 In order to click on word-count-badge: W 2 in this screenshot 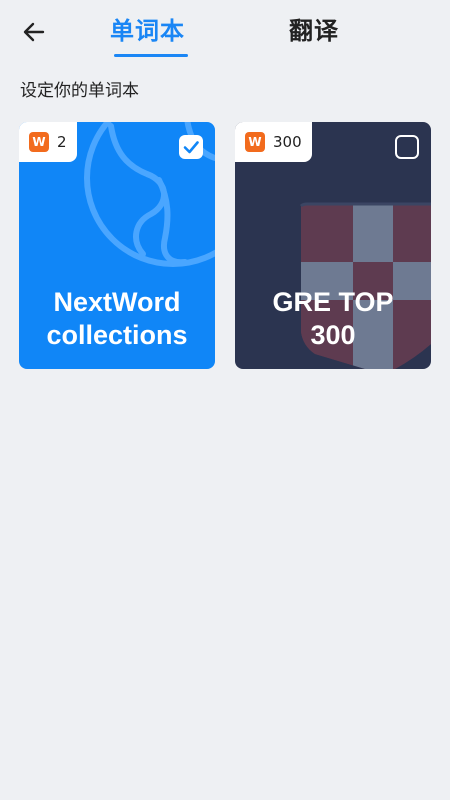, I will do `click(48, 142)`.